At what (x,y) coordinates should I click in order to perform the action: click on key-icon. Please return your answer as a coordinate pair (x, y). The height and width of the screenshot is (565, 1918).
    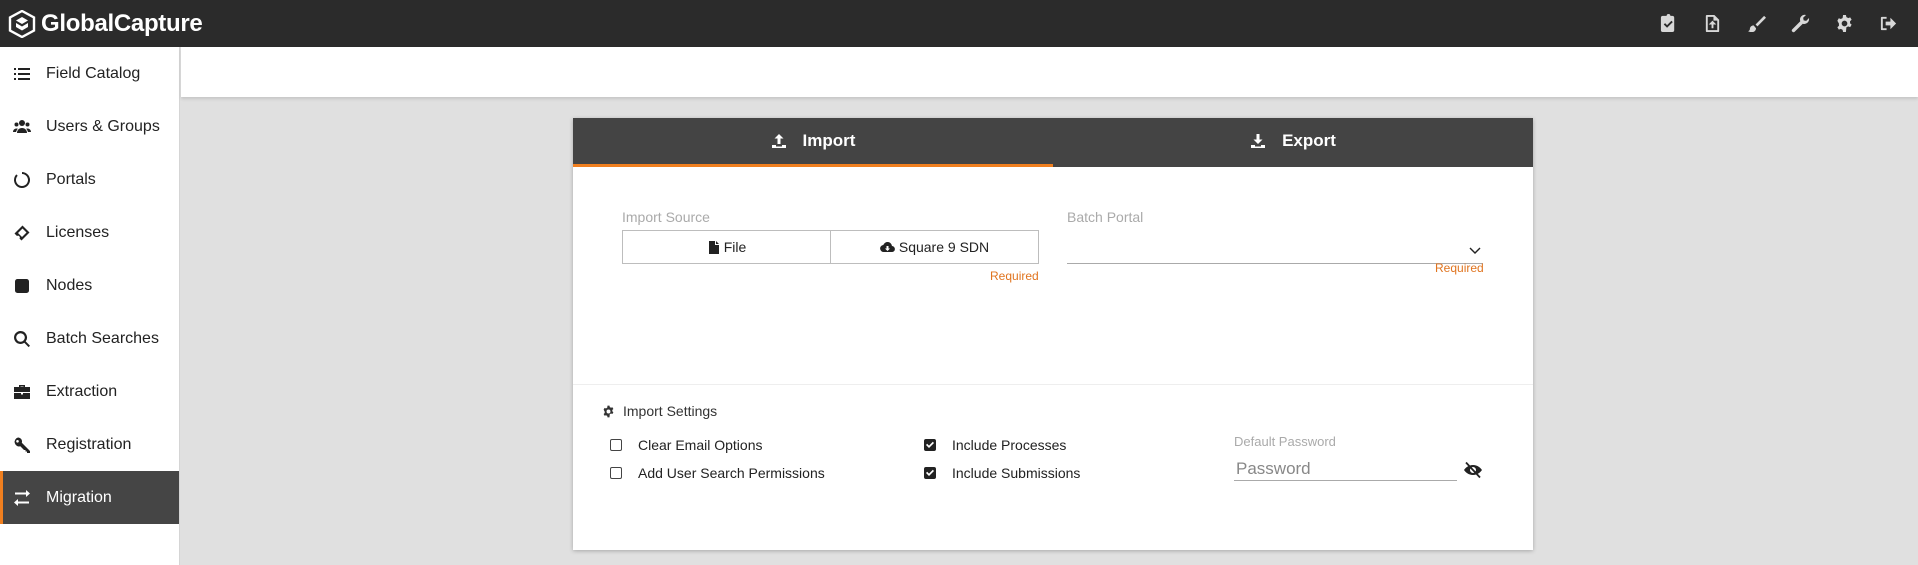
    Looking at the image, I should click on (22, 445).